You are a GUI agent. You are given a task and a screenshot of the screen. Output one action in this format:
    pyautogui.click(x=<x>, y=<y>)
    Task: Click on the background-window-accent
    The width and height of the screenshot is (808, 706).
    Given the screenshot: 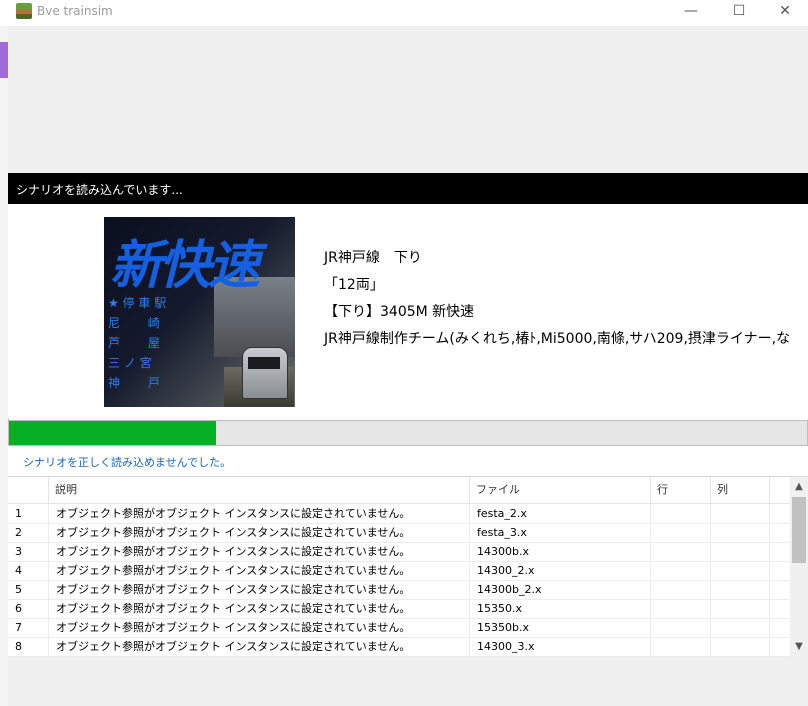 What is the action you would take?
    pyautogui.click(x=4, y=60)
    